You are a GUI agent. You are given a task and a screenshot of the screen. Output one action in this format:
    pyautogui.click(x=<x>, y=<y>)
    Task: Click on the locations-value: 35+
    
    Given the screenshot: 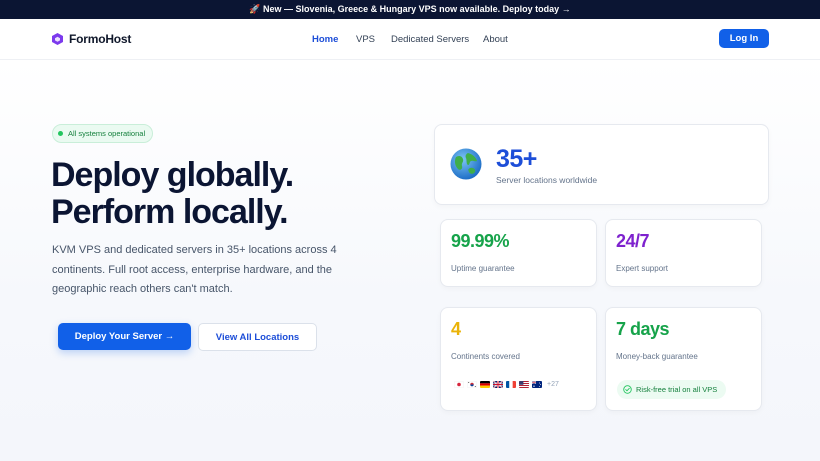 What is the action you would take?
    pyautogui.click(x=516, y=159)
    